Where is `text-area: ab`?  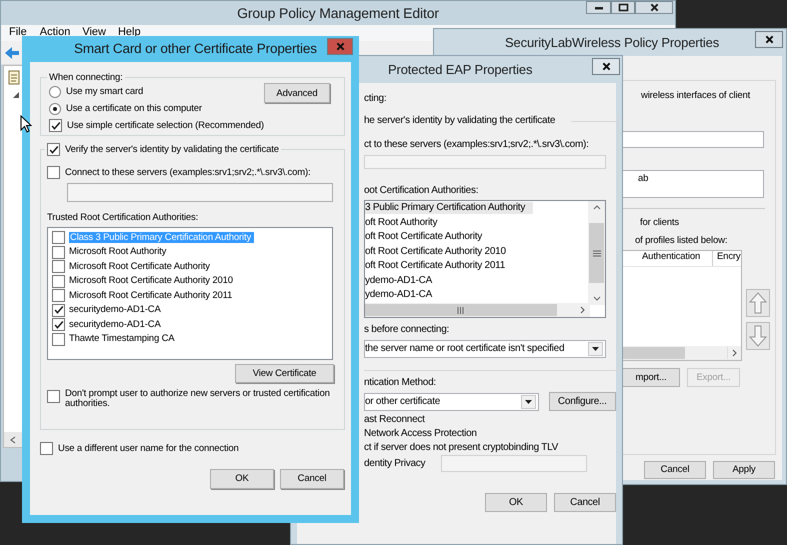
text-area: ab is located at coordinates (693, 184).